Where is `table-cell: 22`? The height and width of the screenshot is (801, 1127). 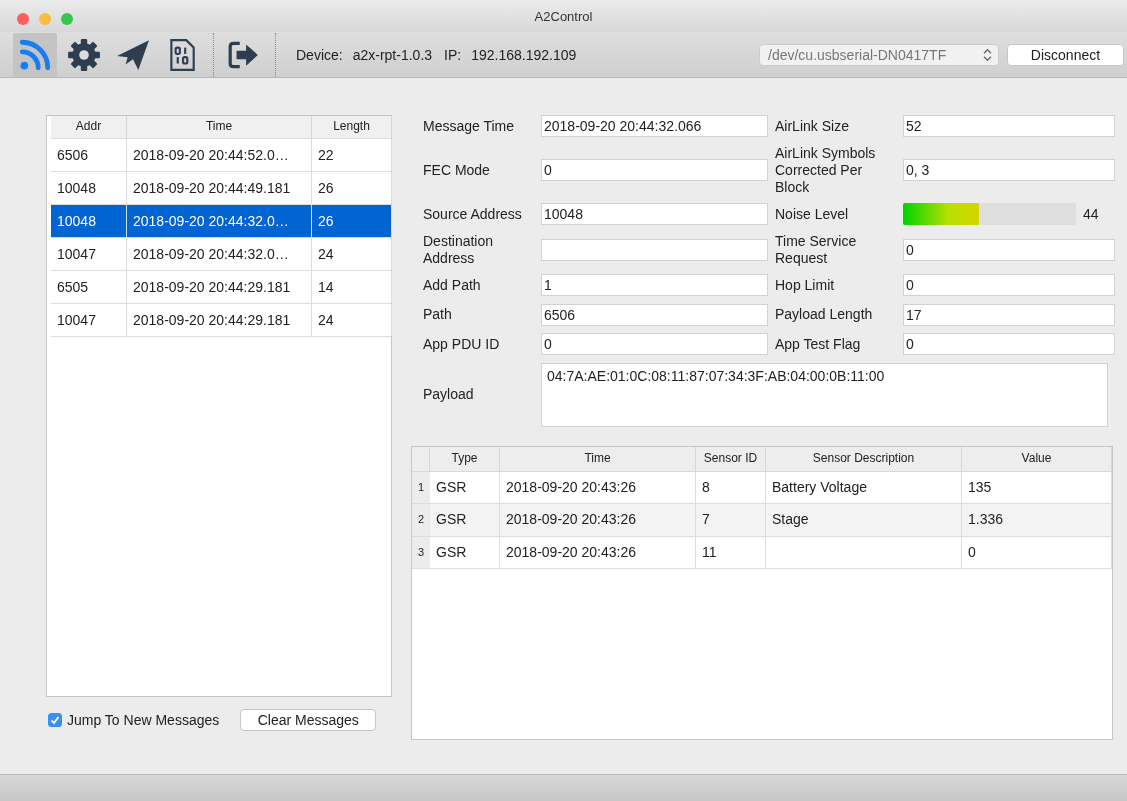
table-cell: 22 is located at coordinates (352, 155).